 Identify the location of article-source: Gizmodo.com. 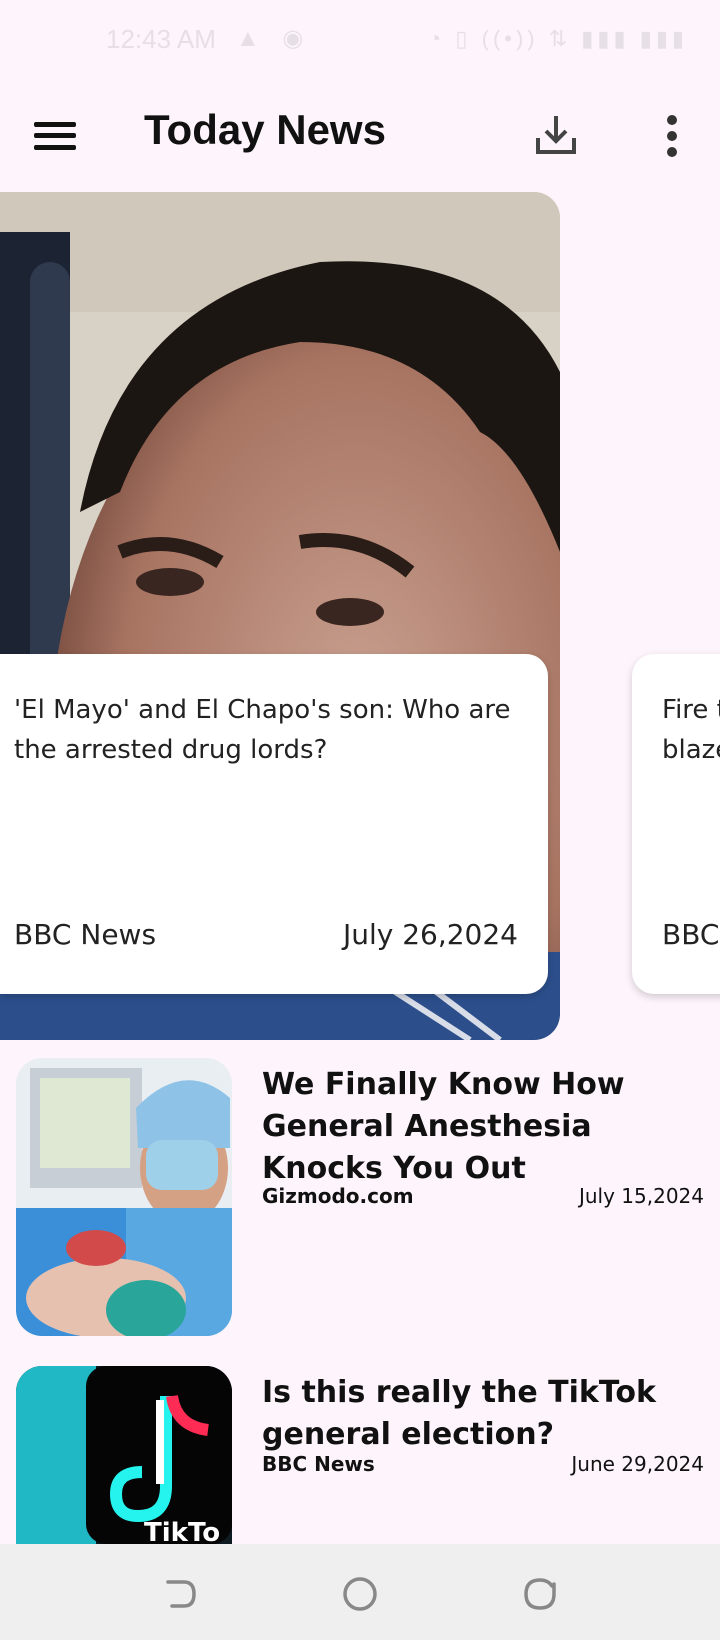
(338, 1196).